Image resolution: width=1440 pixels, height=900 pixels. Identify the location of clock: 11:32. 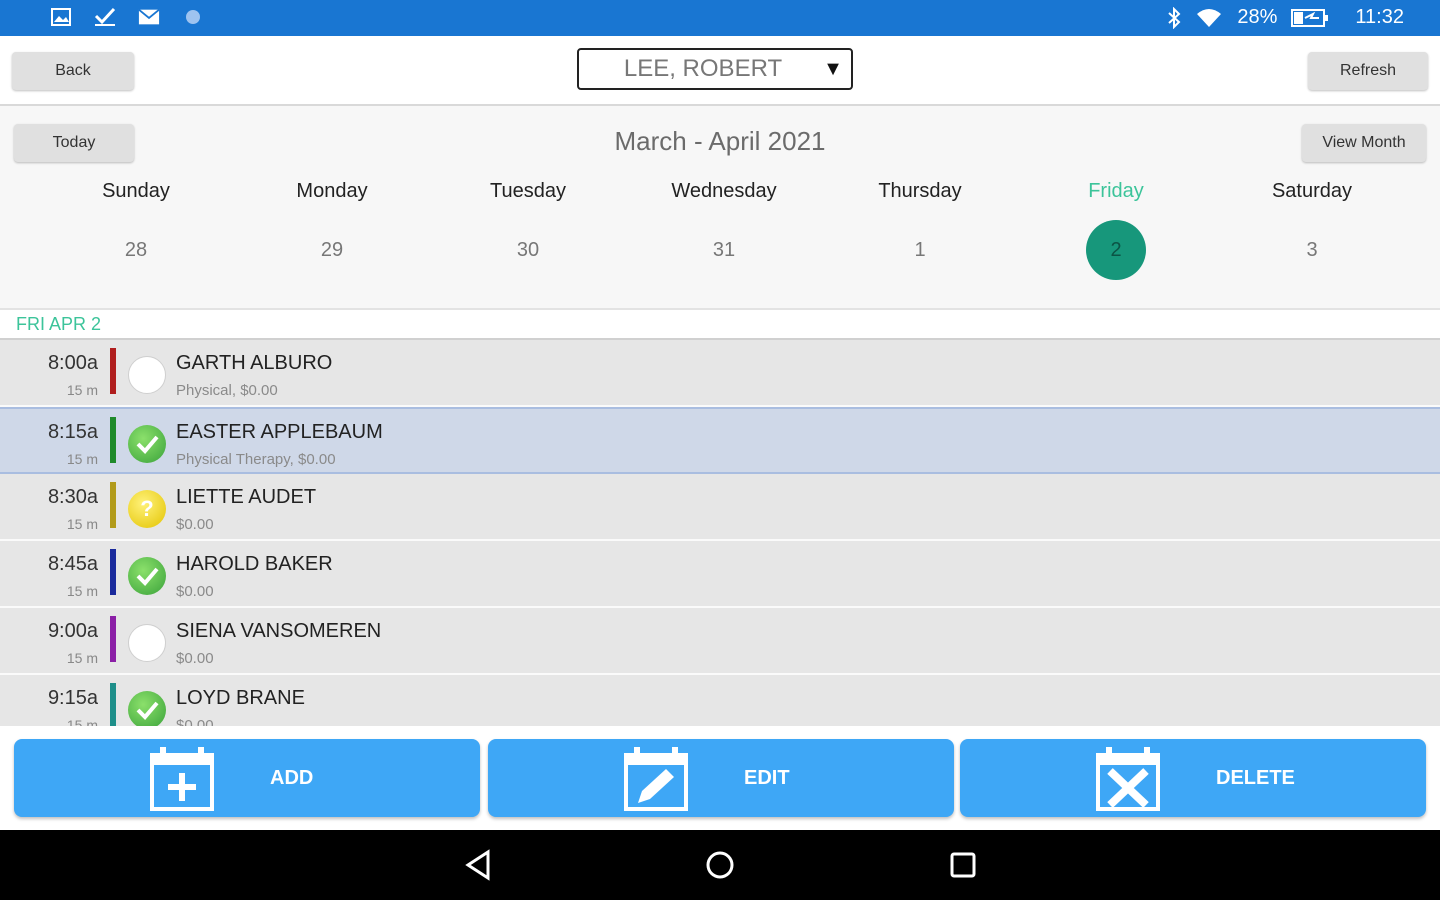
(1379, 17).